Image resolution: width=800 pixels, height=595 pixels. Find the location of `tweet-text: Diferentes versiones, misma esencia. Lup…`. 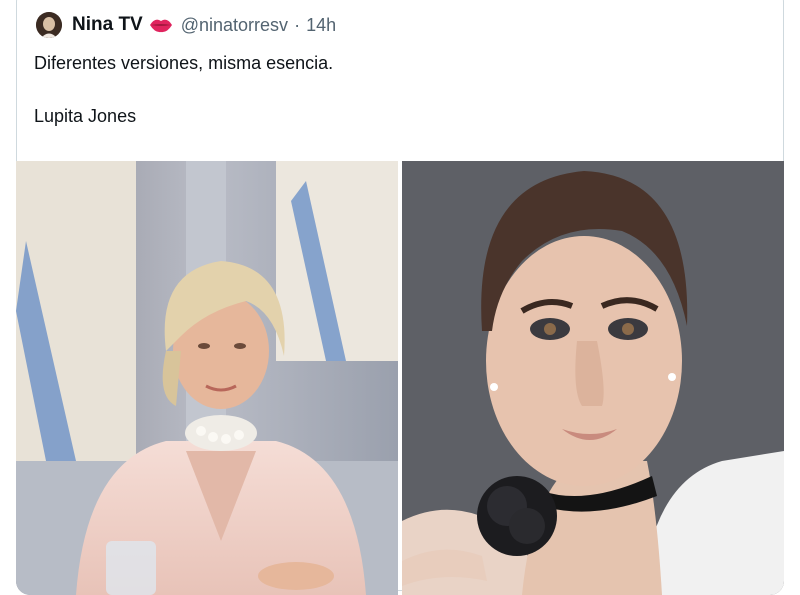

tweet-text: Diferentes versiones, misma esencia. Lup… is located at coordinates (183, 89).